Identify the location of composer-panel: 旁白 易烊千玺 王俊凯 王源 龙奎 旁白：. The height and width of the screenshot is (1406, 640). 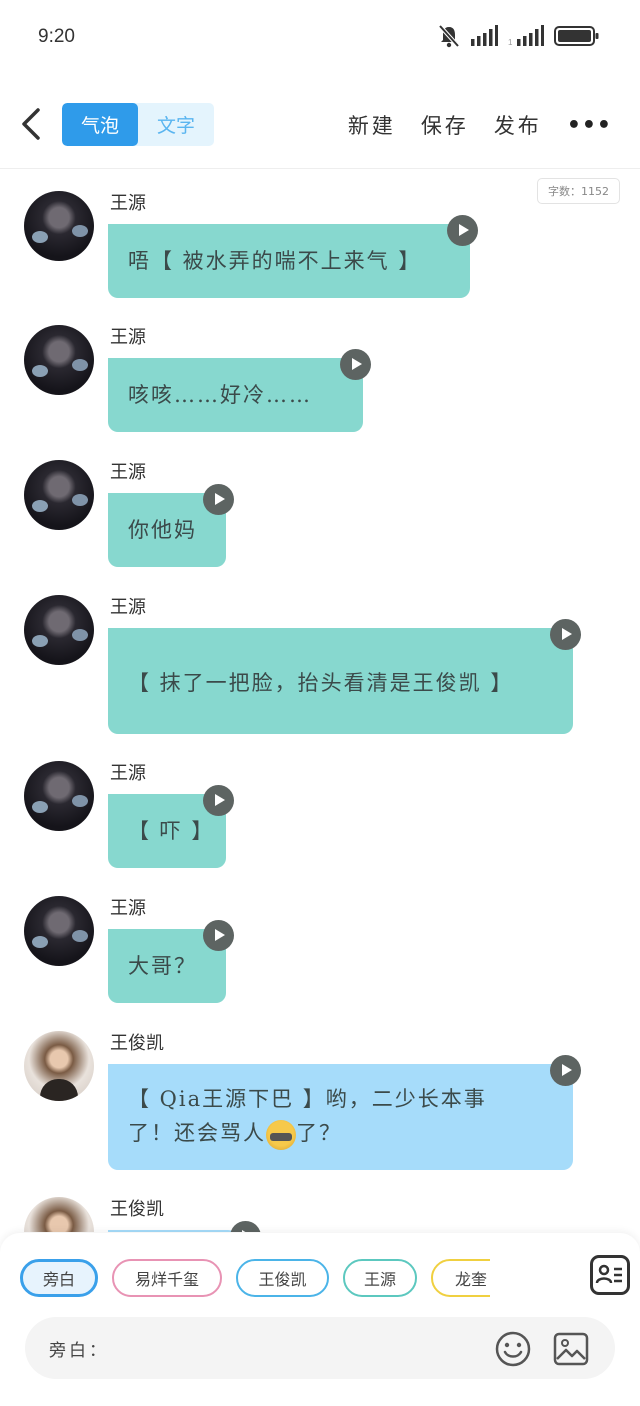
(320, 1319).